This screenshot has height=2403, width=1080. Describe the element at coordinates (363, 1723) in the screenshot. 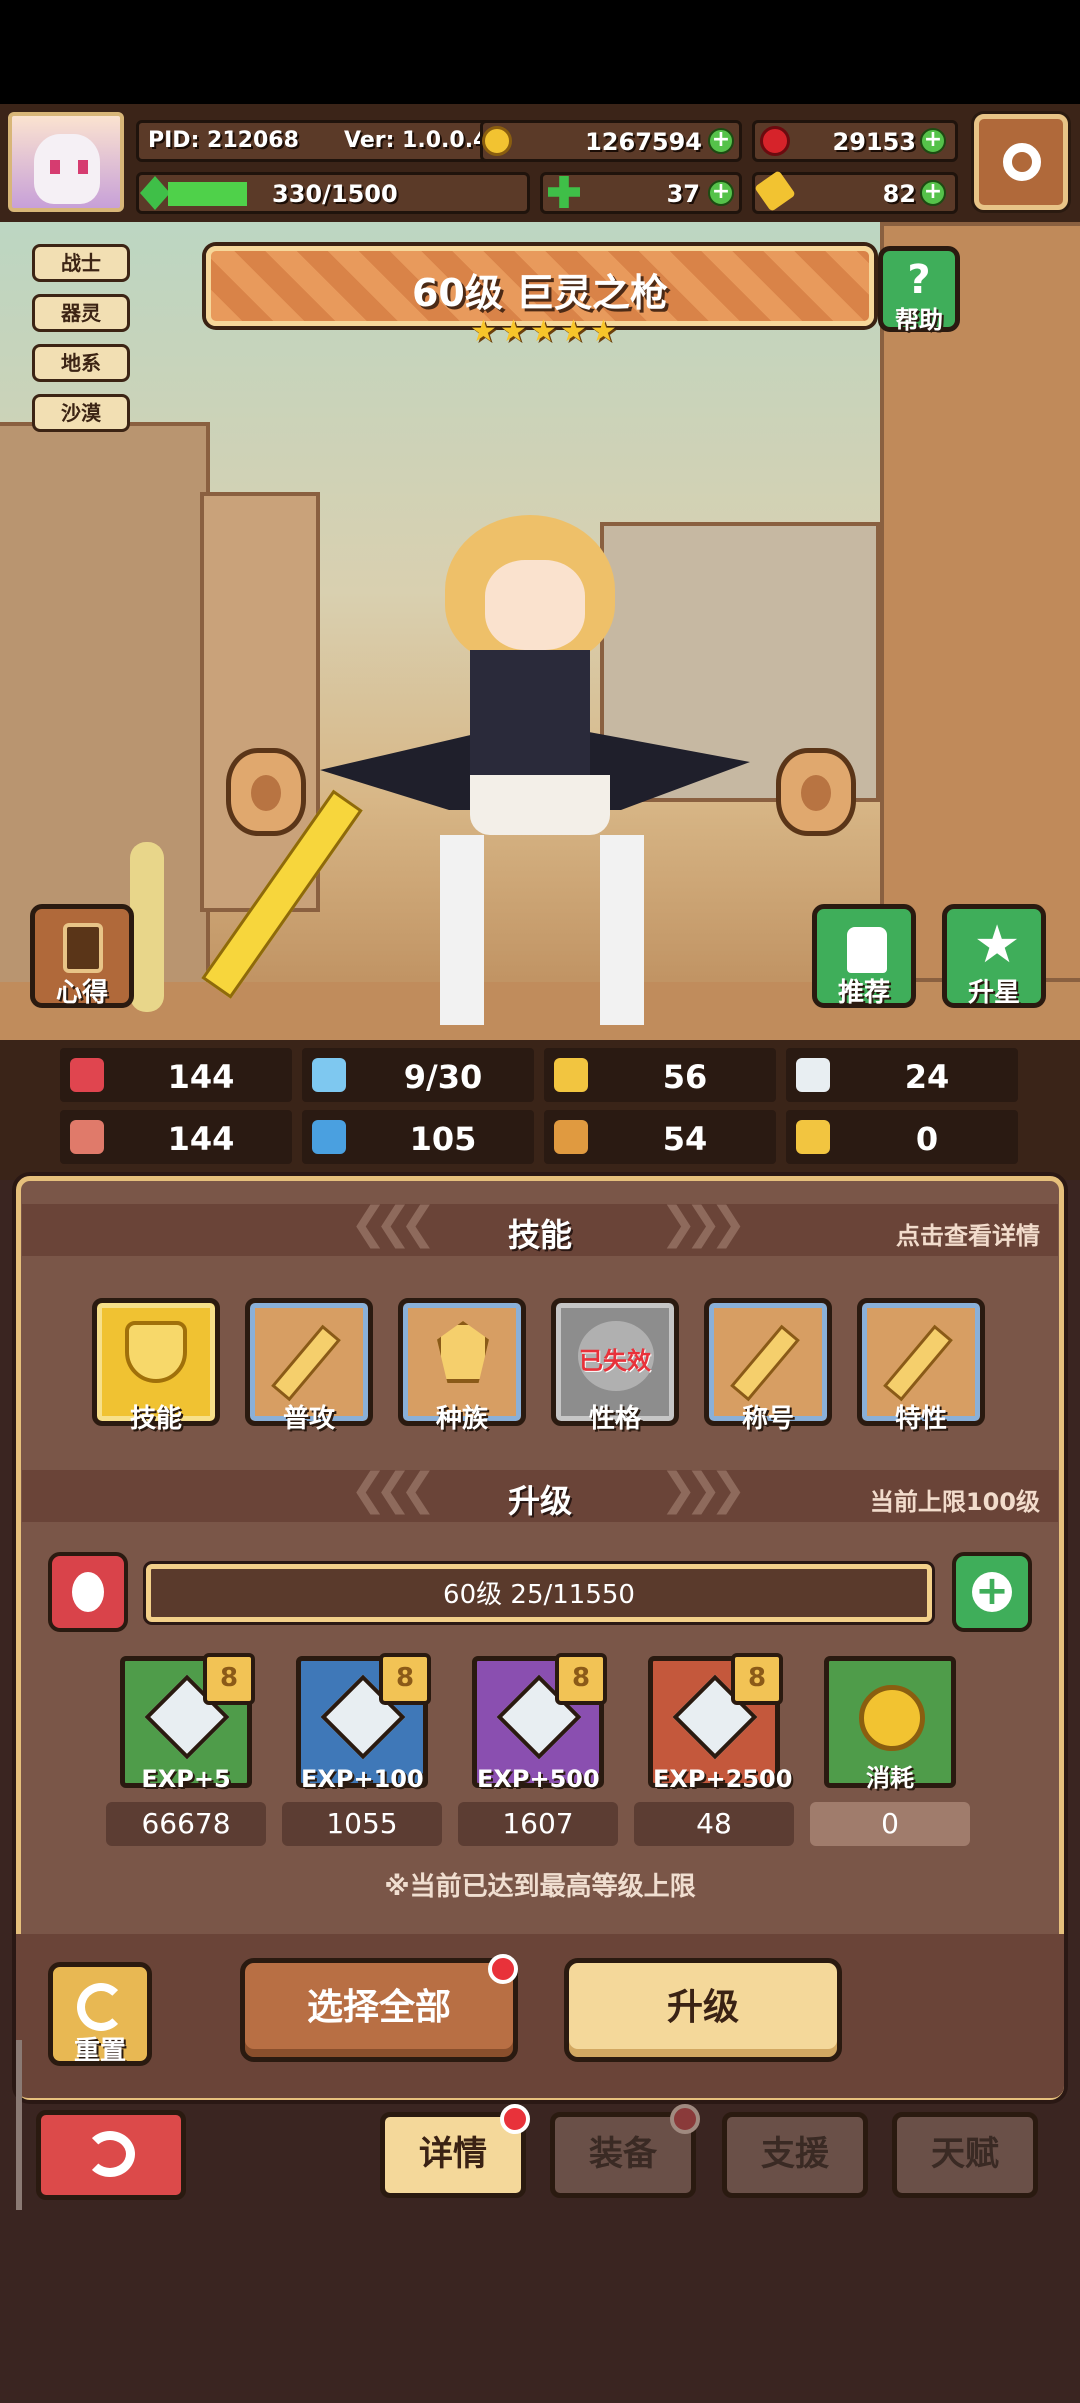

I see `exp-item-slot: 8 EXP+100` at that location.